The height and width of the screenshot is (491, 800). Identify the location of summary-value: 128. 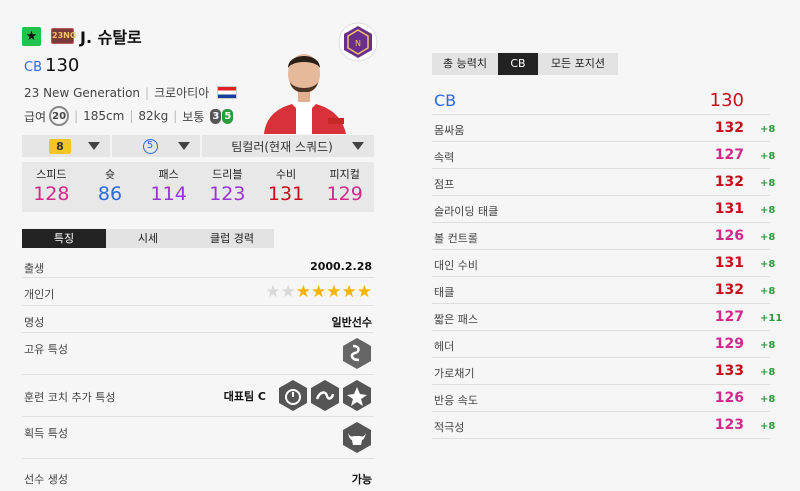
(51, 194).